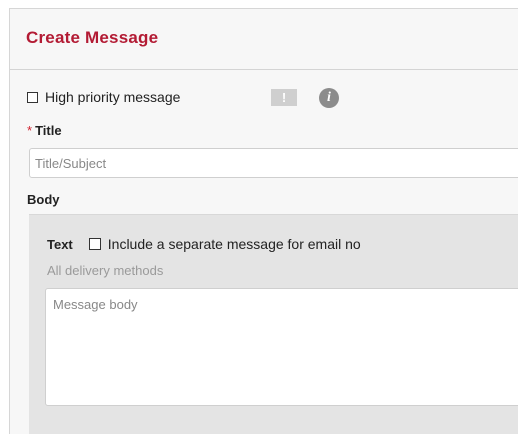  What do you see at coordinates (92, 37) in the screenshot?
I see `page-title: Create Message` at bounding box center [92, 37].